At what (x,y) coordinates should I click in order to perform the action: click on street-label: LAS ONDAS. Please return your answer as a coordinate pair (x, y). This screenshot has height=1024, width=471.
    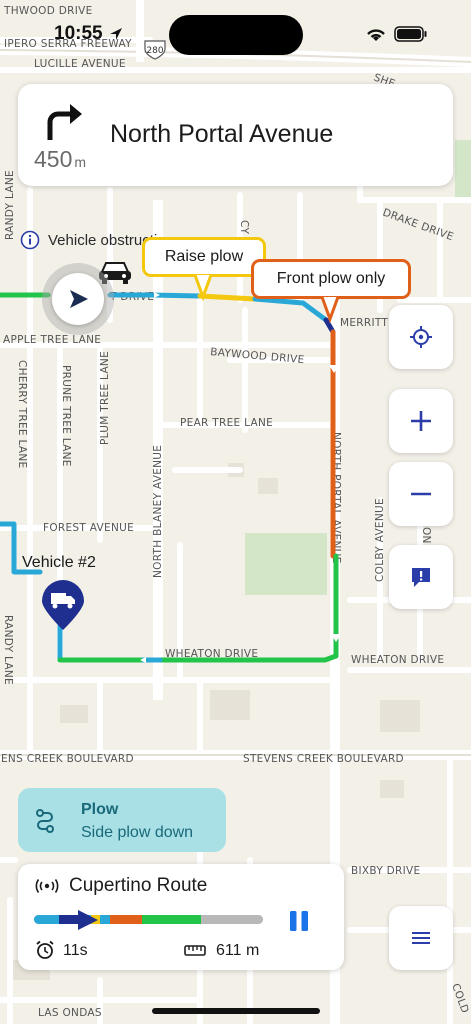
    Looking at the image, I should click on (70, 1013).